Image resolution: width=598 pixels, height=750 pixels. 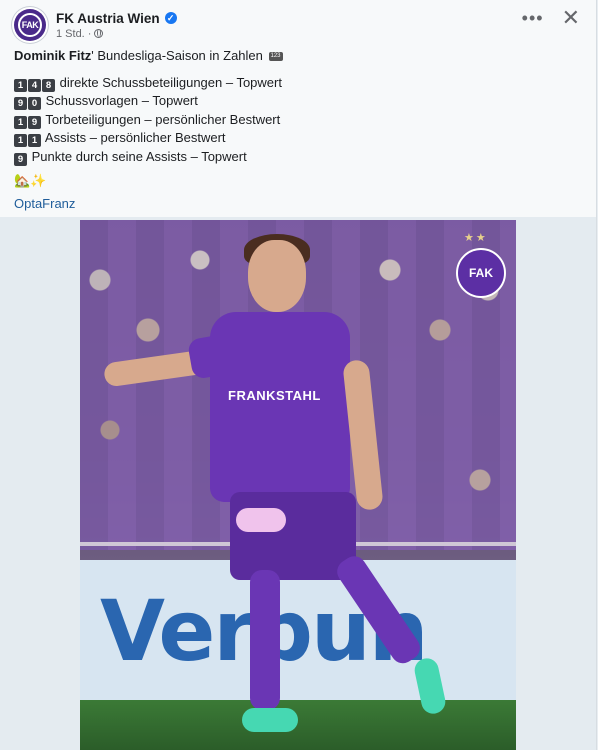 I want to click on more-options-icon: •••, so click(x=533, y=18).